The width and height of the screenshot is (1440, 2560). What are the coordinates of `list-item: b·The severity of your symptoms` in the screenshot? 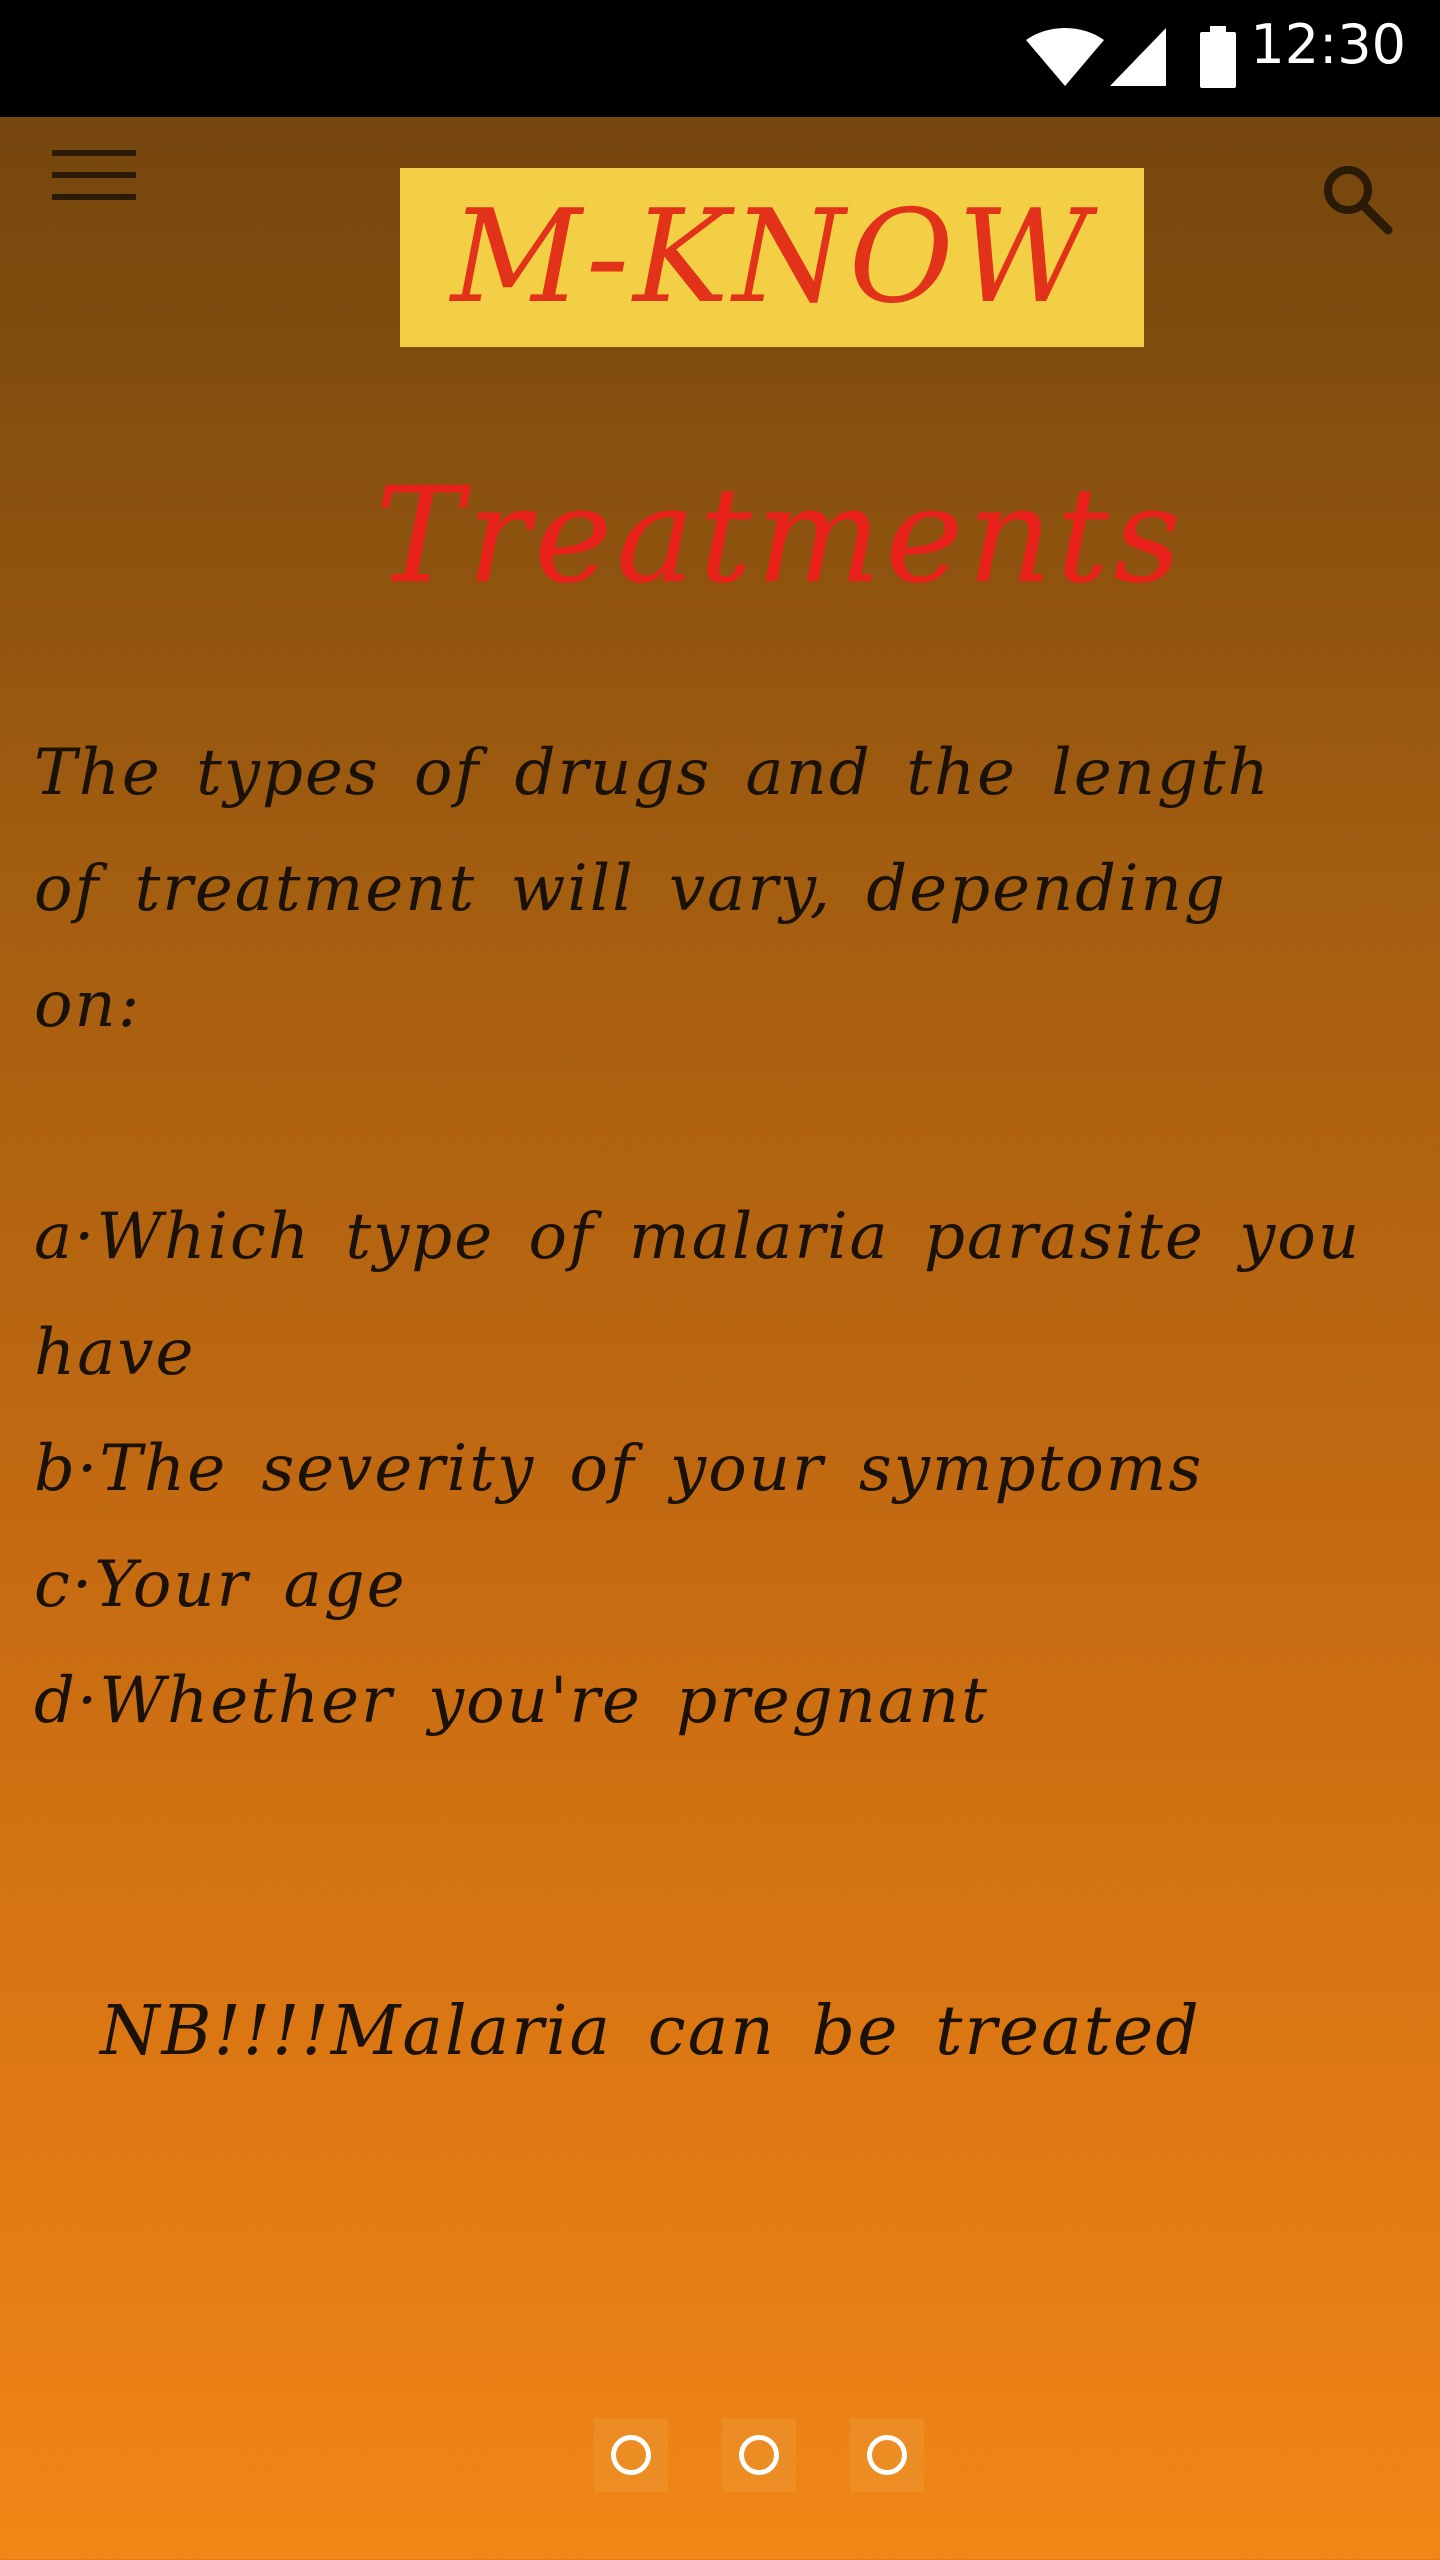 It's located at (619, 1469).